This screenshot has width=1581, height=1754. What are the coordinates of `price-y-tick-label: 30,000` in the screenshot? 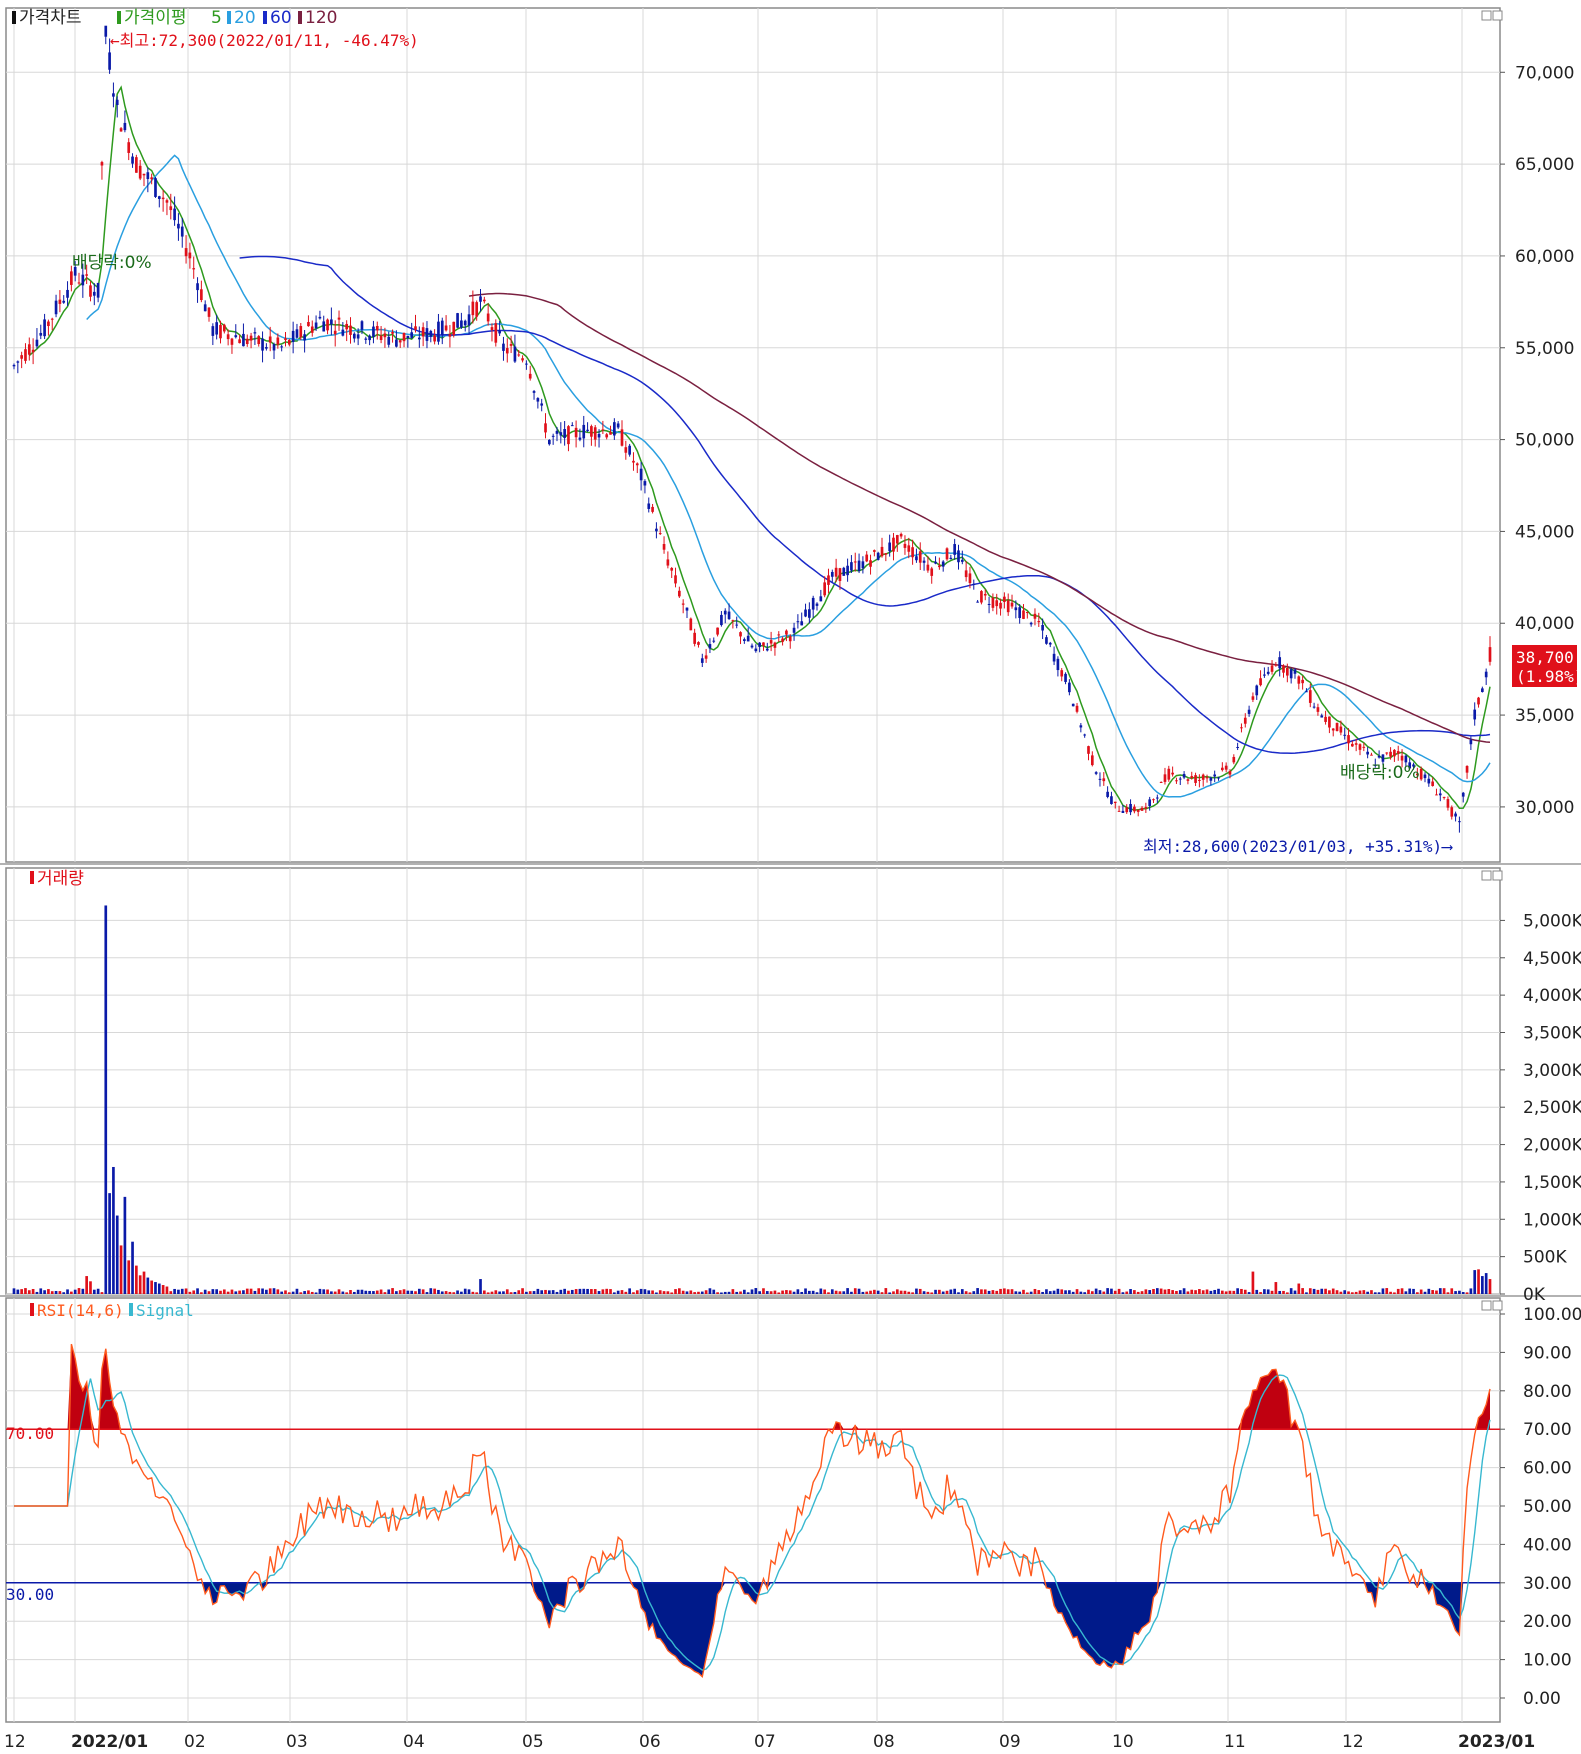 It's located at (1544, 808).